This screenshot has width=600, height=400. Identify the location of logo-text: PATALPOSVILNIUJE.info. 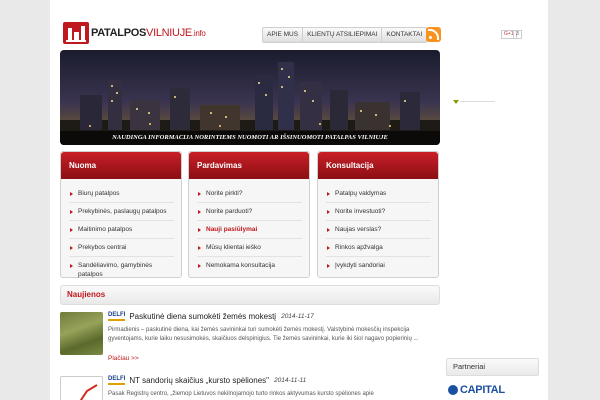
(148, 33).